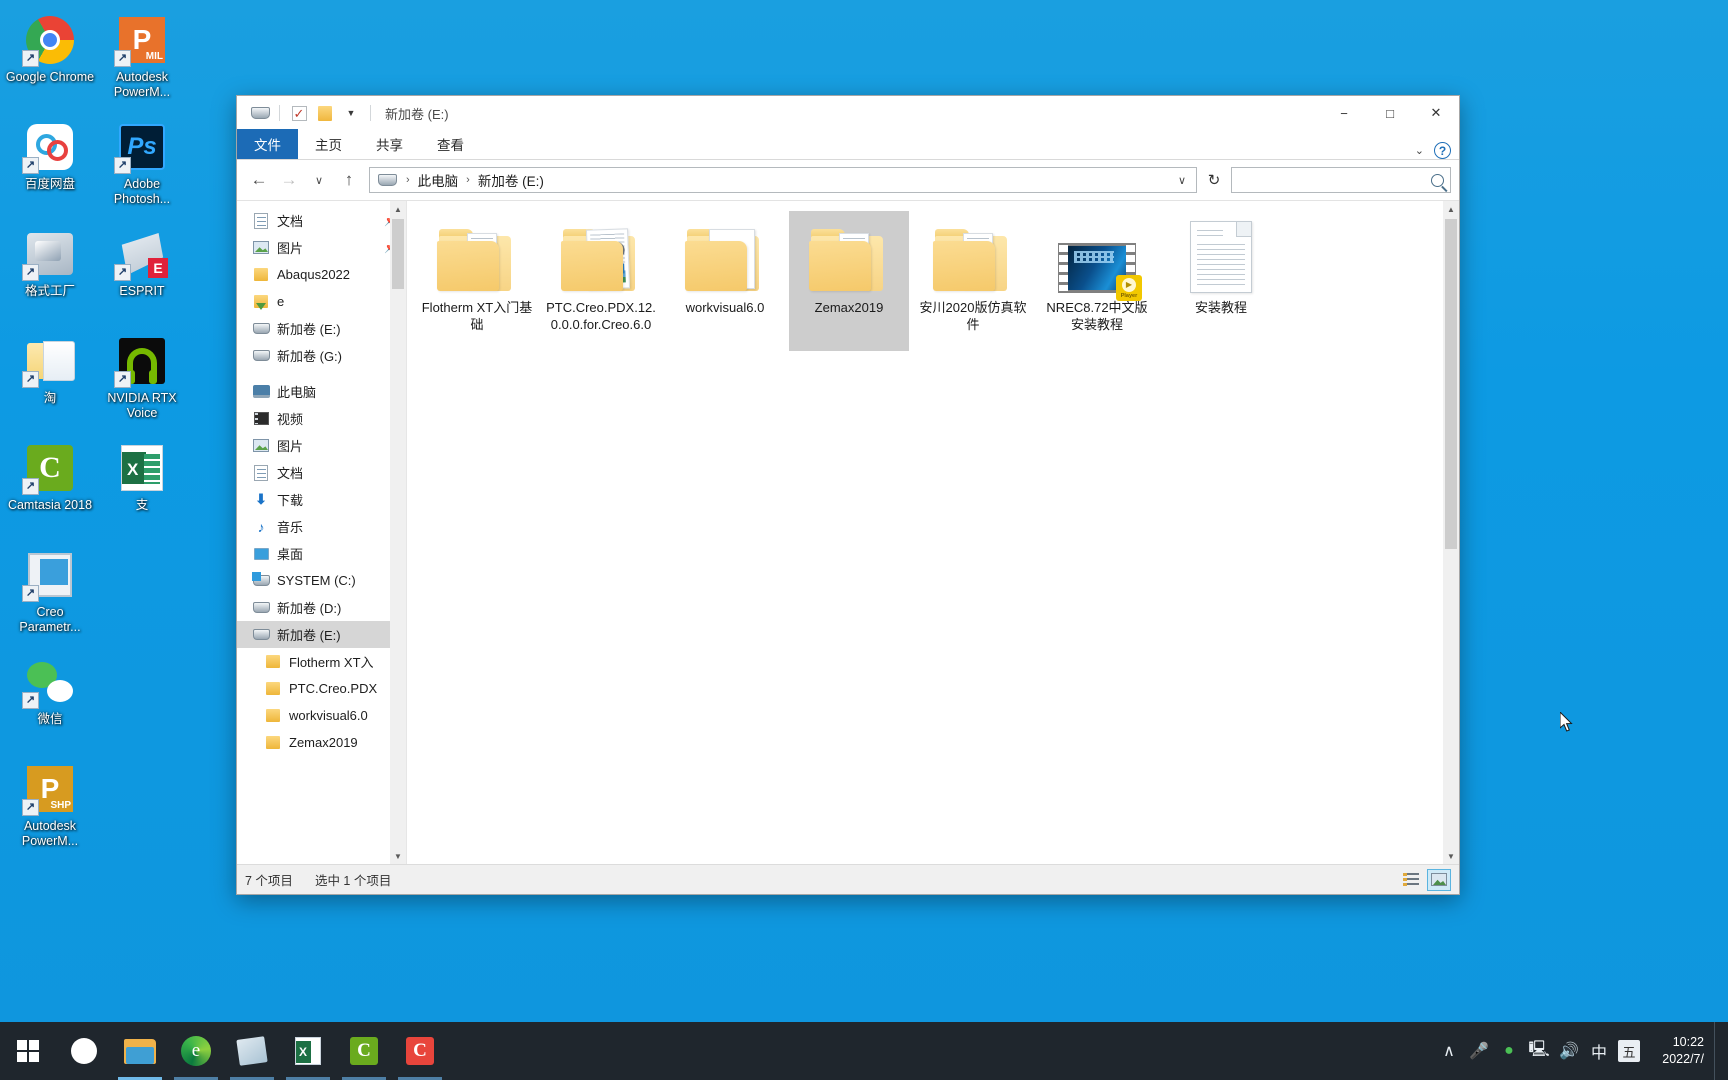 The image size is (1728, 1080). I want to click on taskbar-sticky-notes, so click(252, 1051).